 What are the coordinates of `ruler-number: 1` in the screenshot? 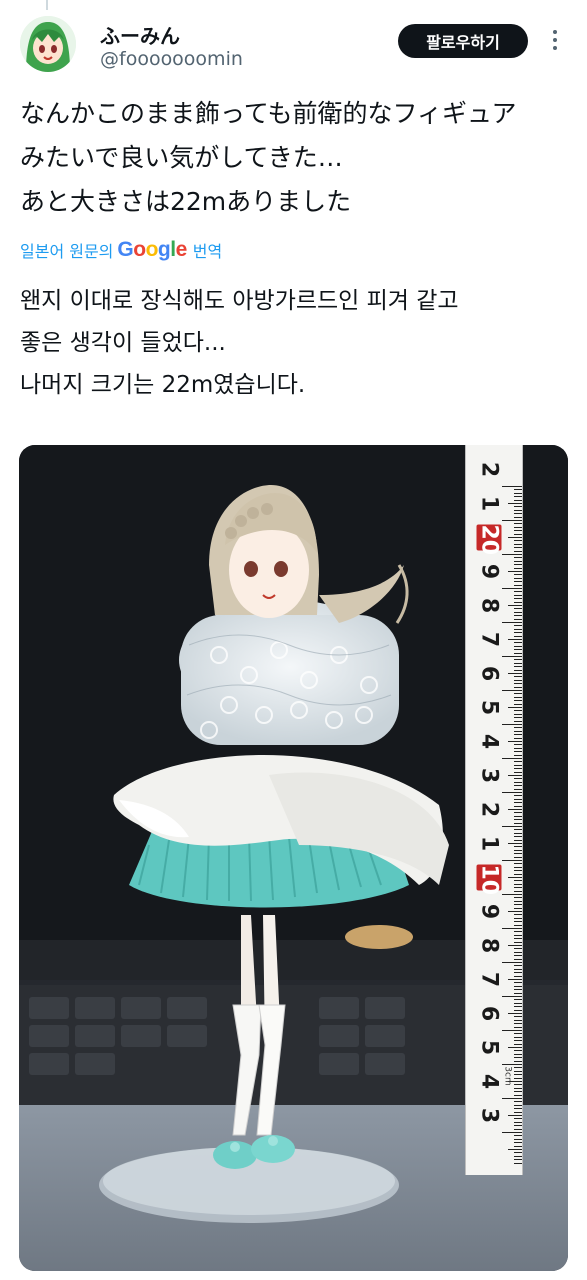 It's located at (489, 503).